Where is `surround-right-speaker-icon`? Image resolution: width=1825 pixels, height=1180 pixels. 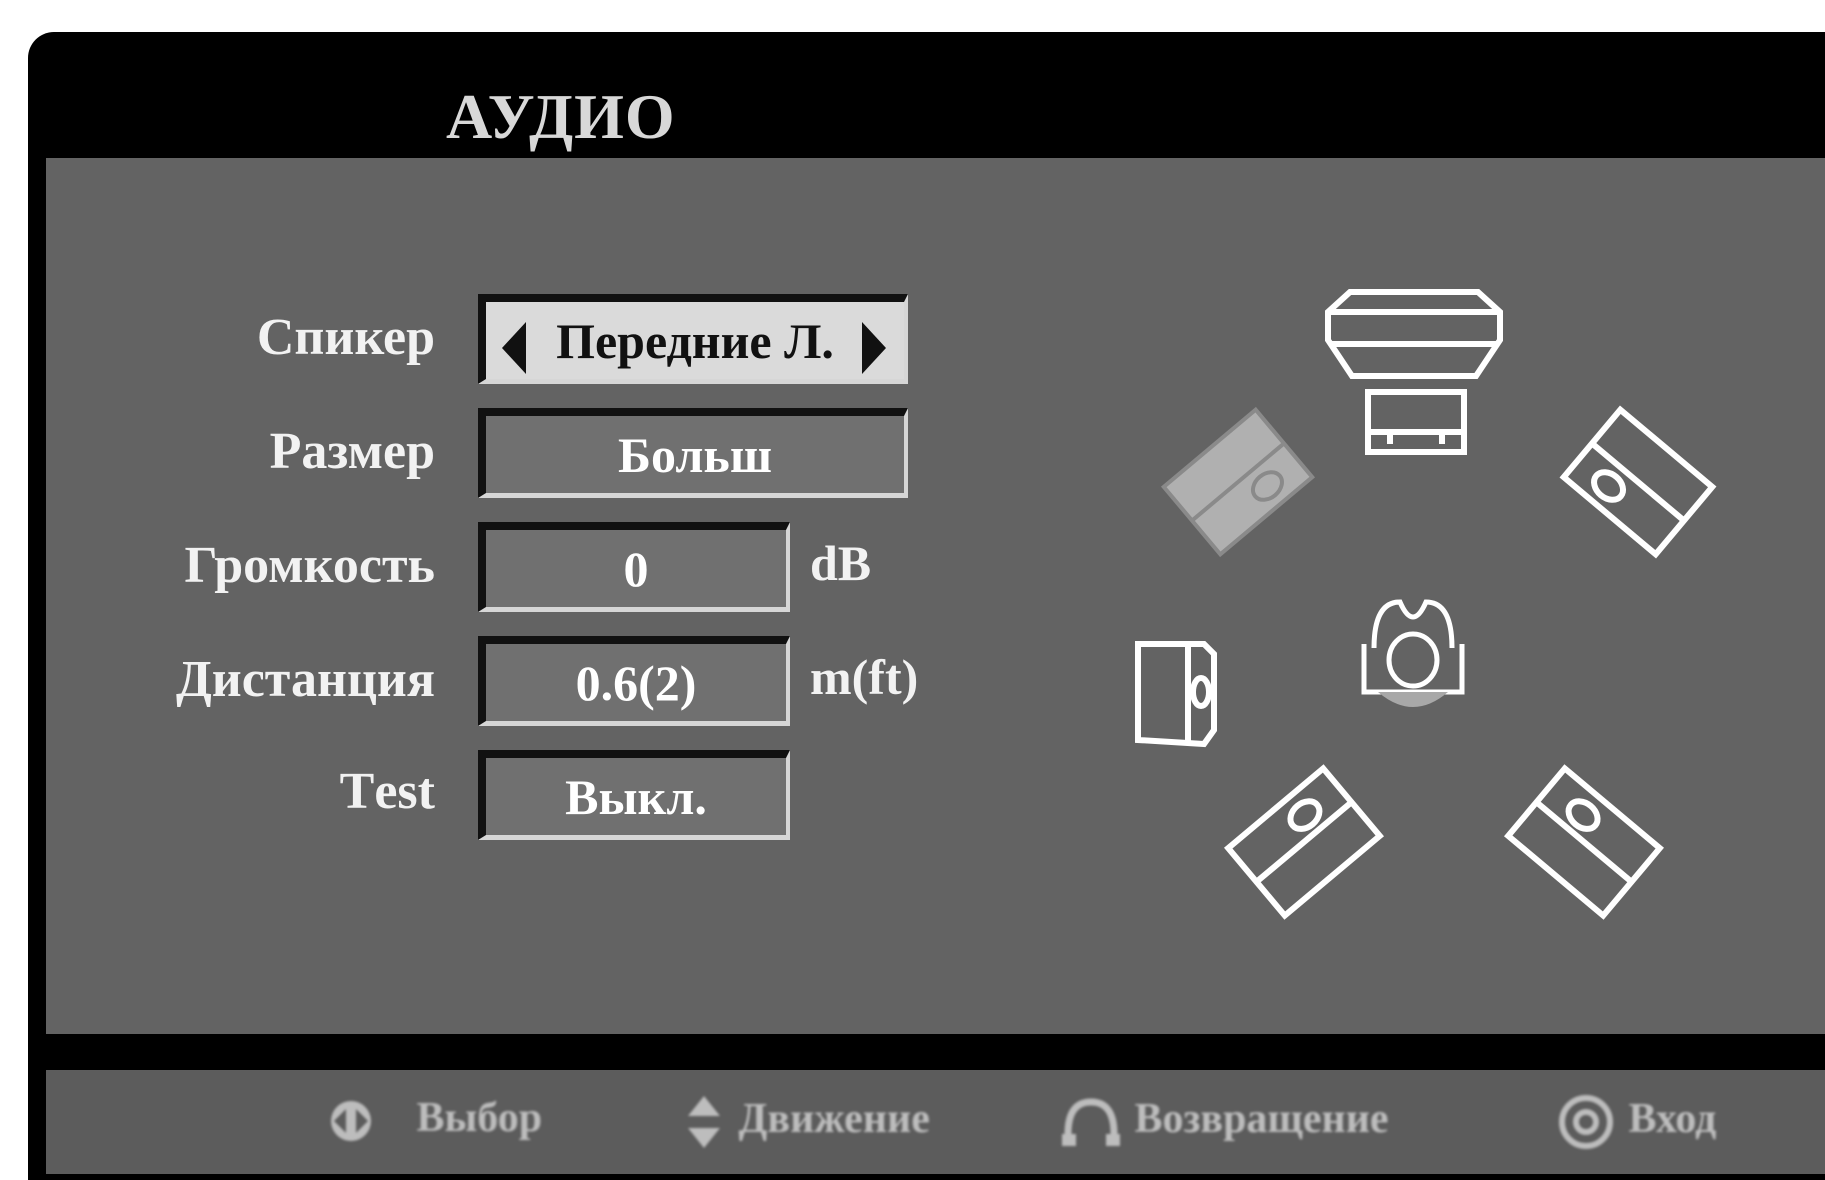 surround-right-speaker-icon is located at coordinates (1584, 842).